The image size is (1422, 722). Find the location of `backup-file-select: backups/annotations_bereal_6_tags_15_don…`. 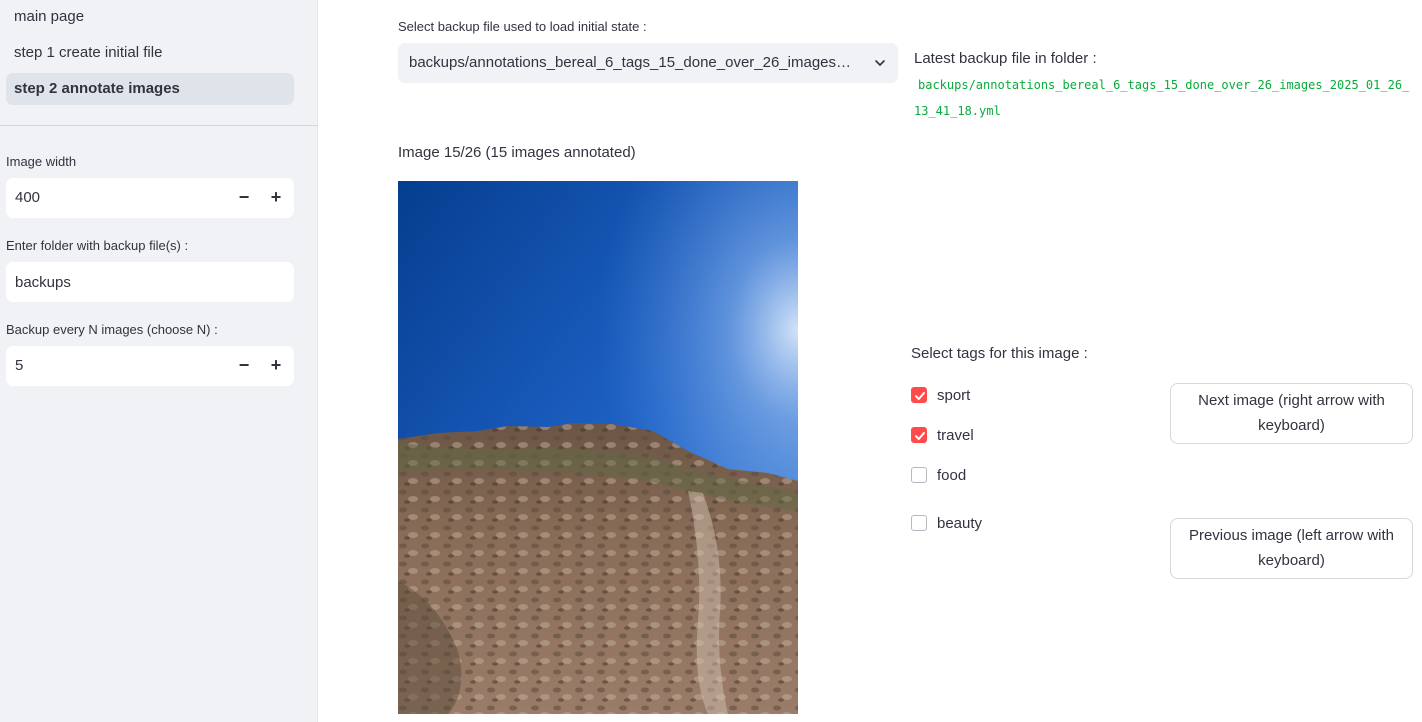

backup-file-select: backups/annotations_bereal_6_tags_15_don… is located at coordinates (648, 63).